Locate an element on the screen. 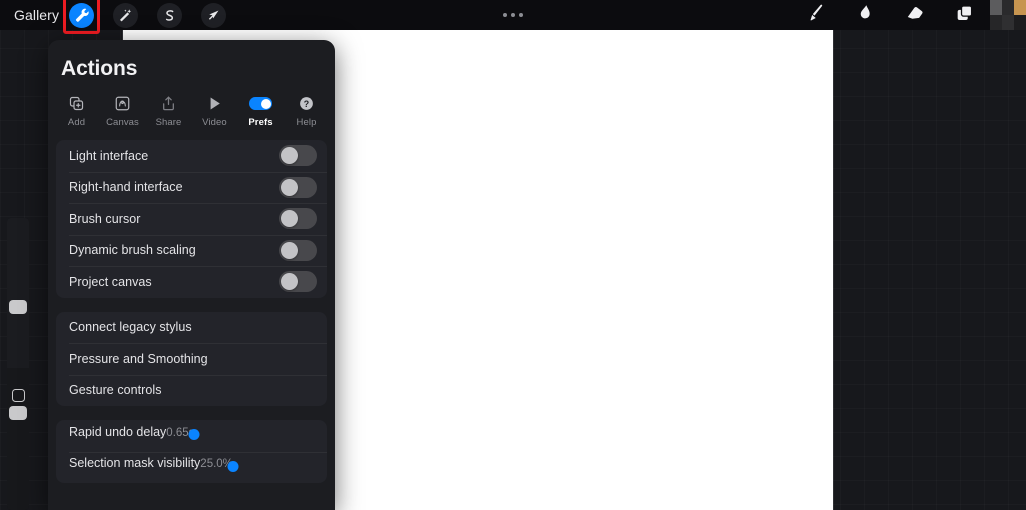 This screenshot has width=1026, height=510. transform-tool-button is located at coordinates (214, 15).